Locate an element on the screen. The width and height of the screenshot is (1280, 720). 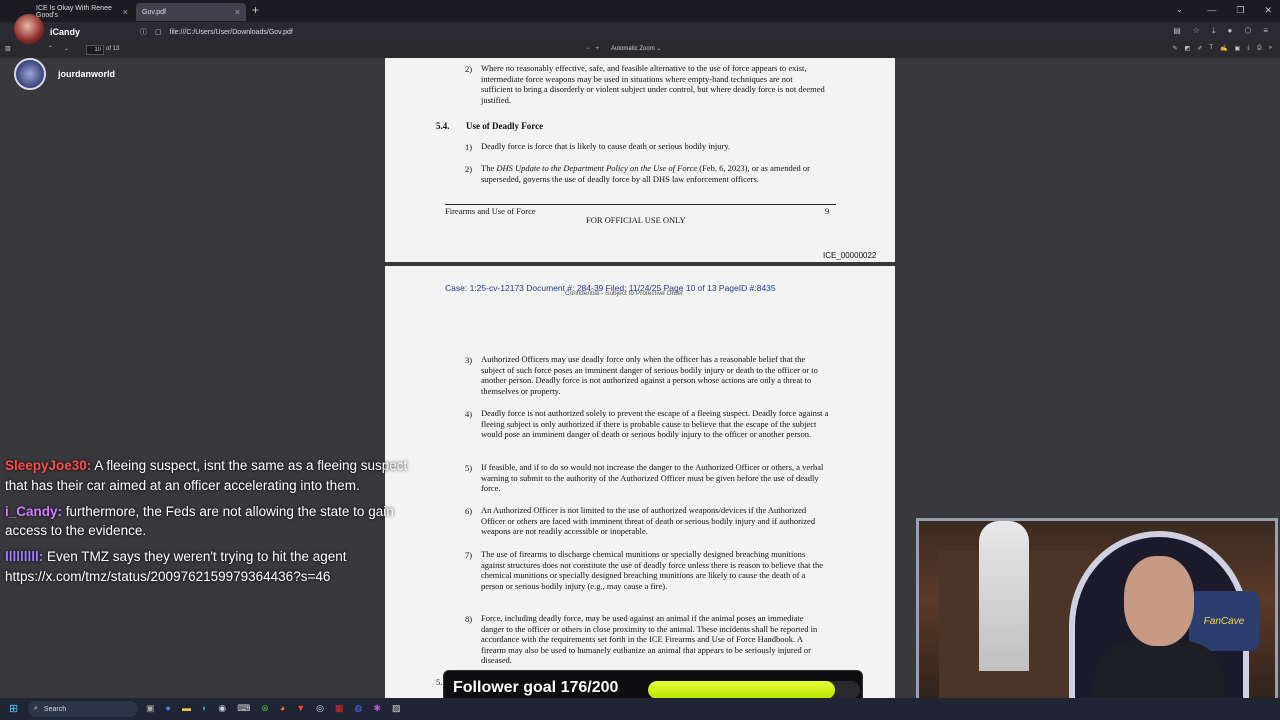
maximize-icon: ❐ is located at coordinates (1240, 10).